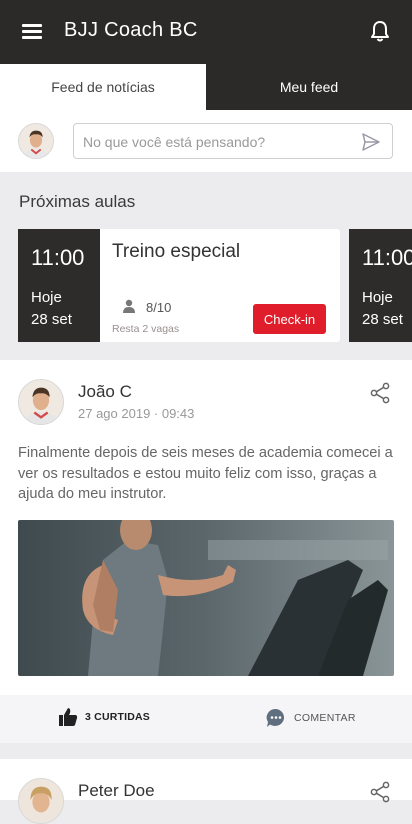 The height and width of the screenshot is (824, 412). I want to click on class-card: 11:00 Hoje 28 set, so click(380, 285).